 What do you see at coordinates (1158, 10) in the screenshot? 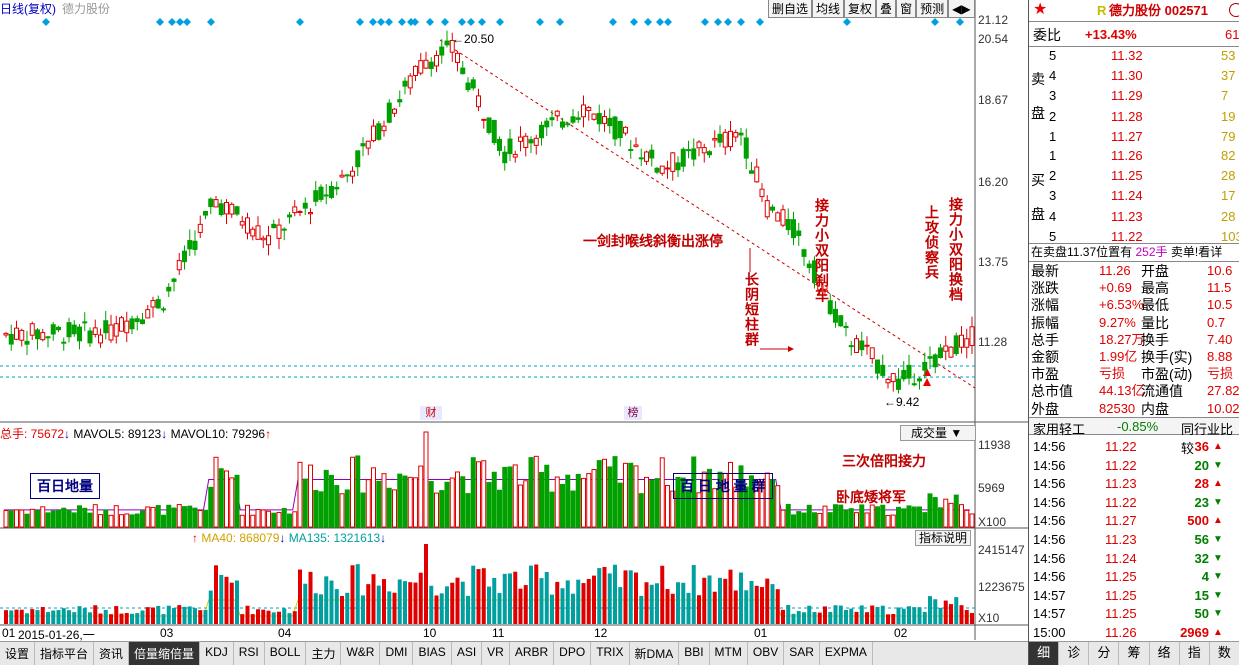
I see `stock-title: 德力股份 002571` at bounding box center [1158, 10].